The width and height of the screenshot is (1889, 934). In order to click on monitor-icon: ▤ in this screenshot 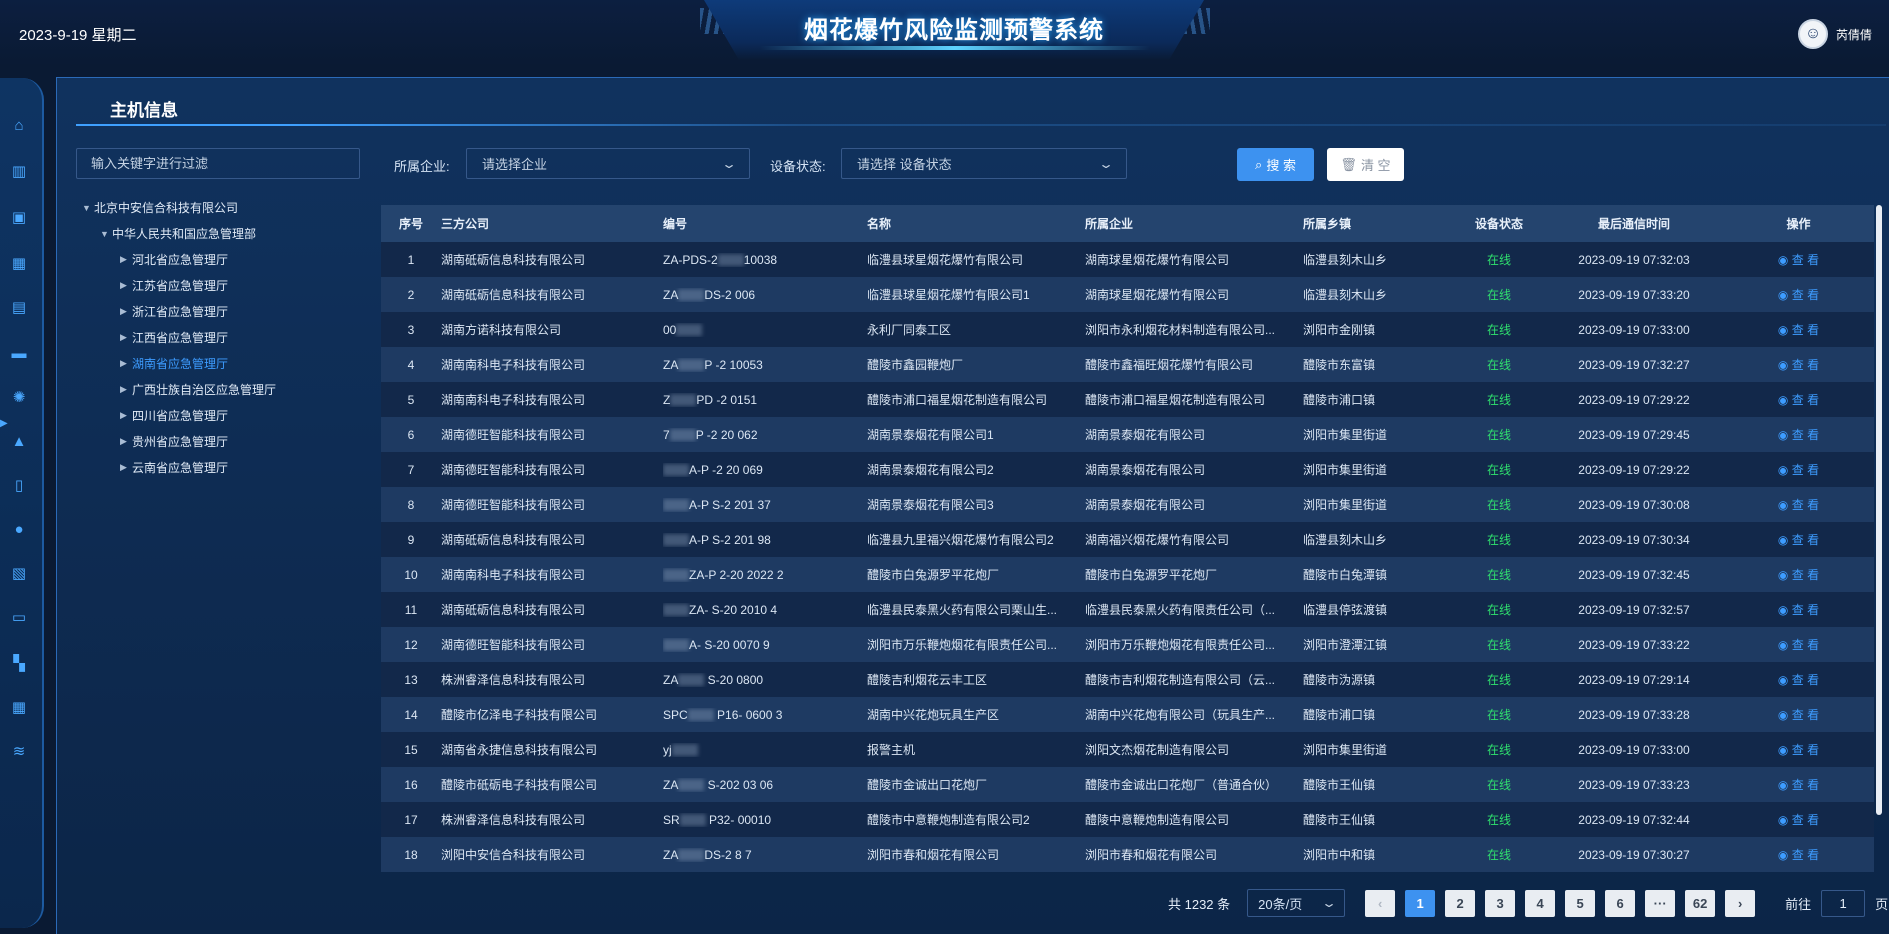, I will do `click(19, 307)`.